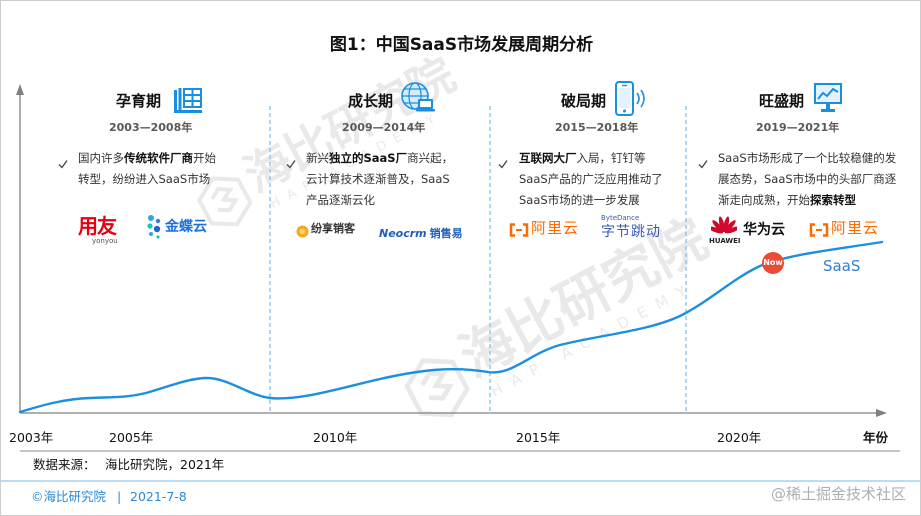  Describe the element at coordinates (782, 101) in the screenshot. I see `phase-title: 旺盛期` at that location.